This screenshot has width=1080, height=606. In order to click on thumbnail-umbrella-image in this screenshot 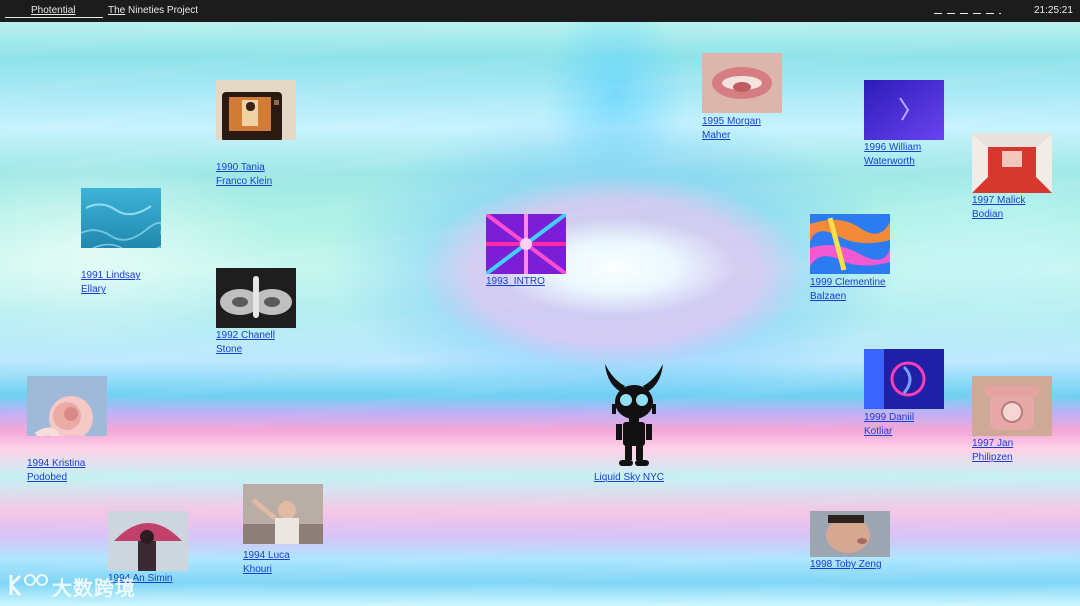, I will do `click(148, 541)`.